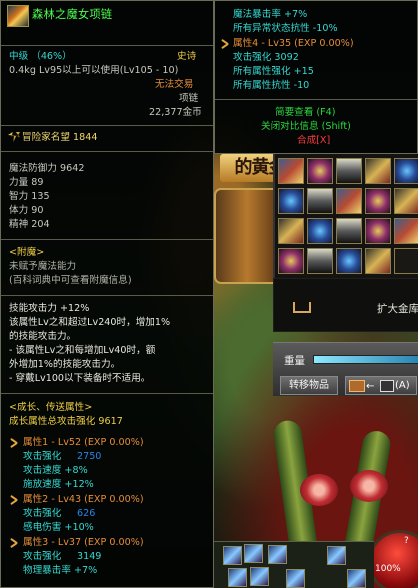 The height and width of the screenshot is (588, 418). What do you see at coordinates (43, 336) in the screenshot?
I see `skill-attack-detail: 的技能攻击力。` at bounding box center [43, 336].